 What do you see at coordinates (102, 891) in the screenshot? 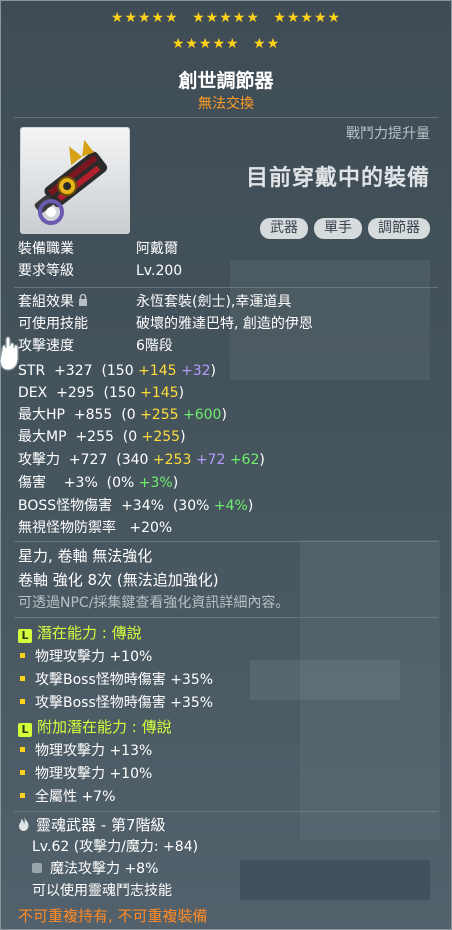
I see `soul-skill: 可以使用靈魂鬥志技能` at bounding box center [102, 891].